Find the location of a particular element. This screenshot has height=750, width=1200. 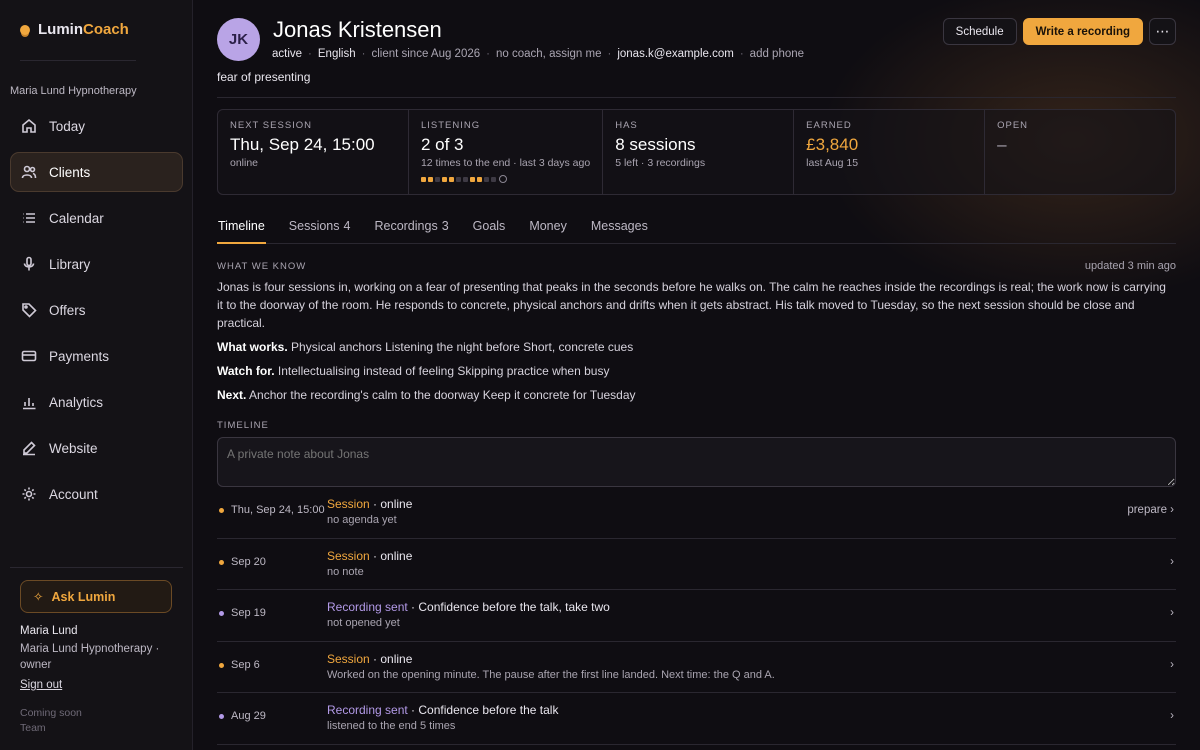

sidebar-item-label: Account is located at coordinates (73, 494).